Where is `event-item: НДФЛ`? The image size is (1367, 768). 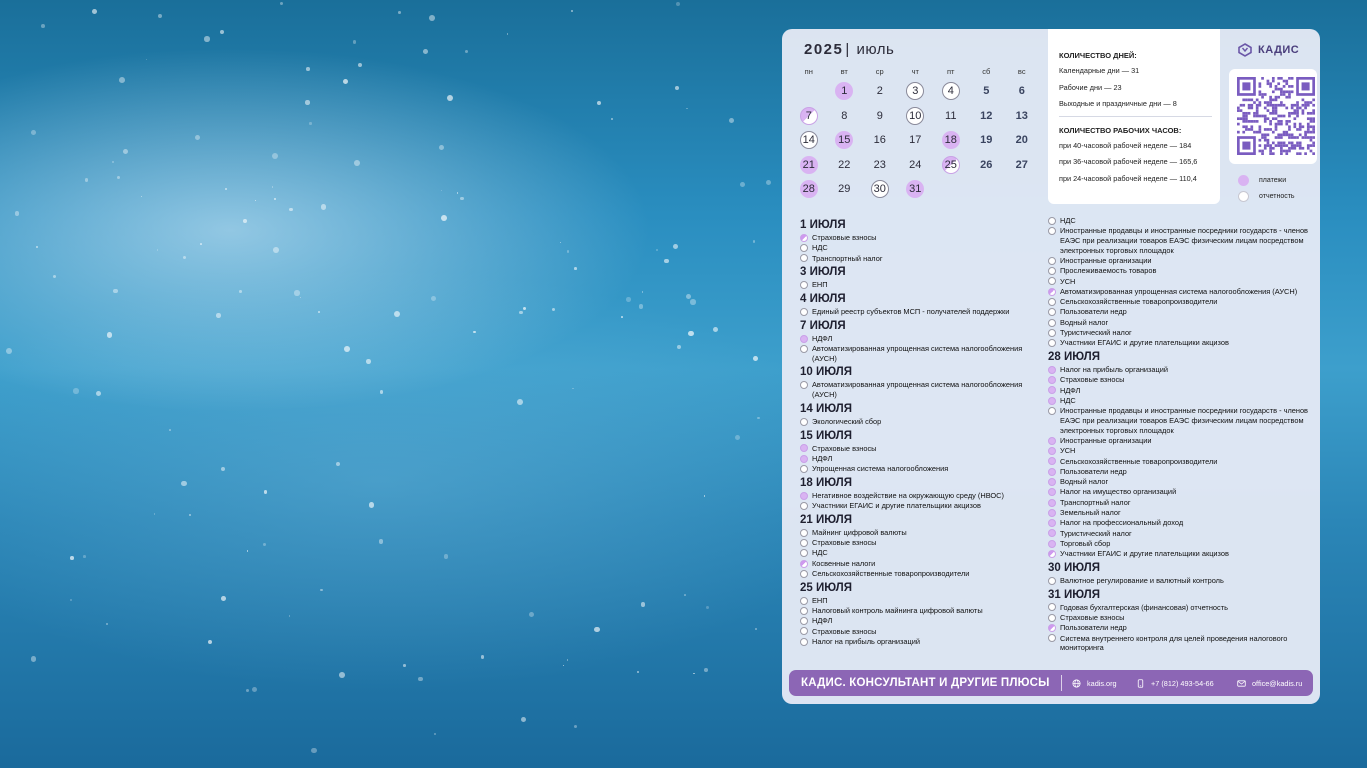 event-item: НДФЛ is located at coordinates (924, 459).